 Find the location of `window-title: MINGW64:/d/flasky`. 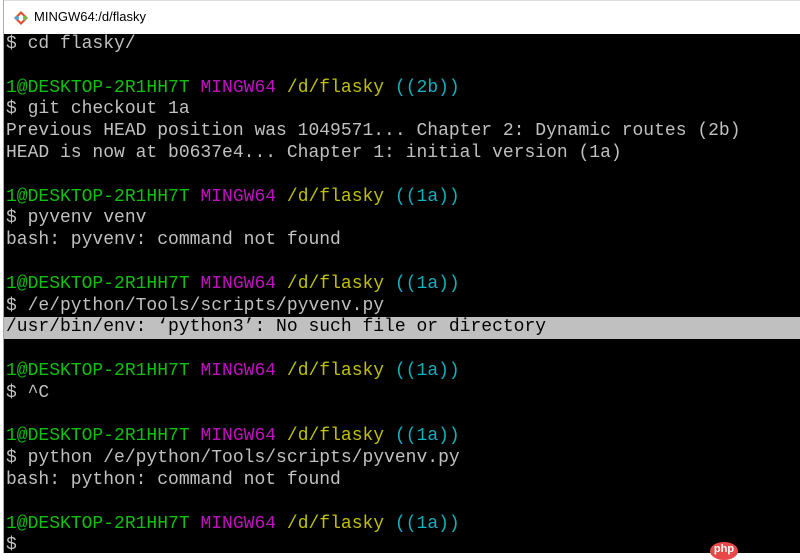

window-title: MINGW64:/d/flasky is located at coordinates (90, 16).